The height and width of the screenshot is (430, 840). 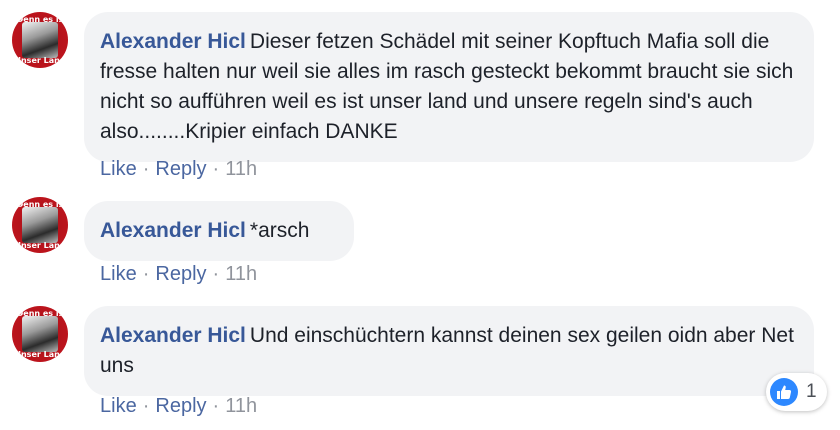 I want to click on comment-text: *arsch, so click(x=279, y=230).